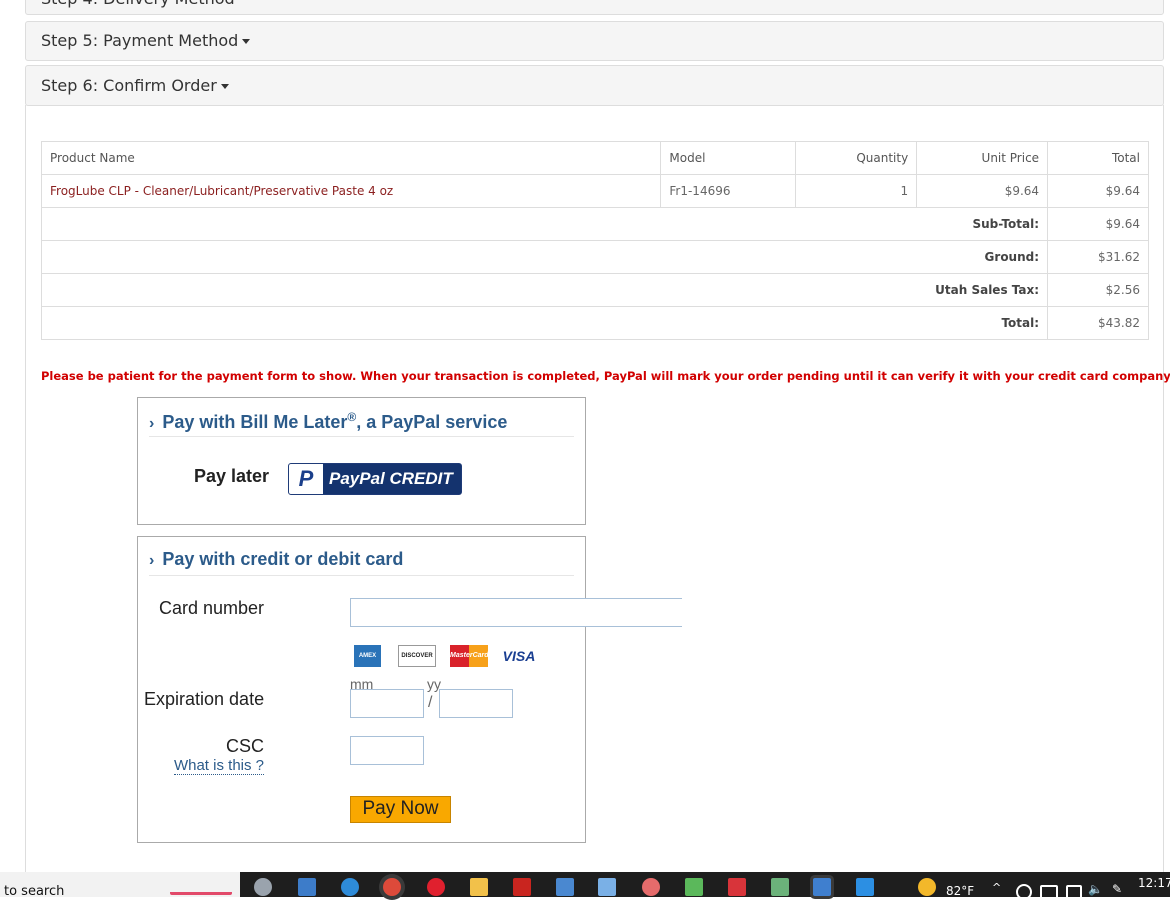  I want to click on step-6-label: Step 6: Confirm Order, so click(129, 85).